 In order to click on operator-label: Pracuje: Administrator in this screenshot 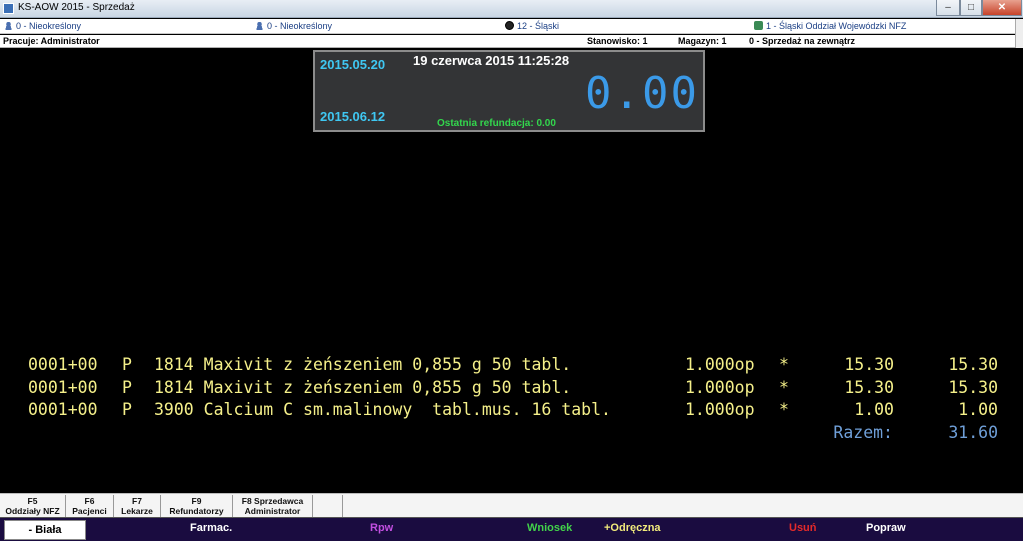, I will do `click(51, 41)`.